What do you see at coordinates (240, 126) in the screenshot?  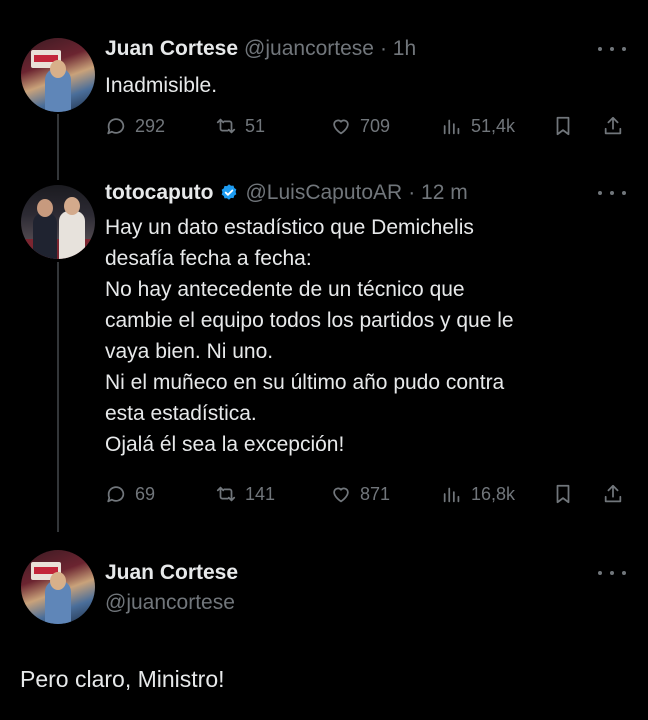 I see `retweet-button: 51` at bounding box center [240, 126].